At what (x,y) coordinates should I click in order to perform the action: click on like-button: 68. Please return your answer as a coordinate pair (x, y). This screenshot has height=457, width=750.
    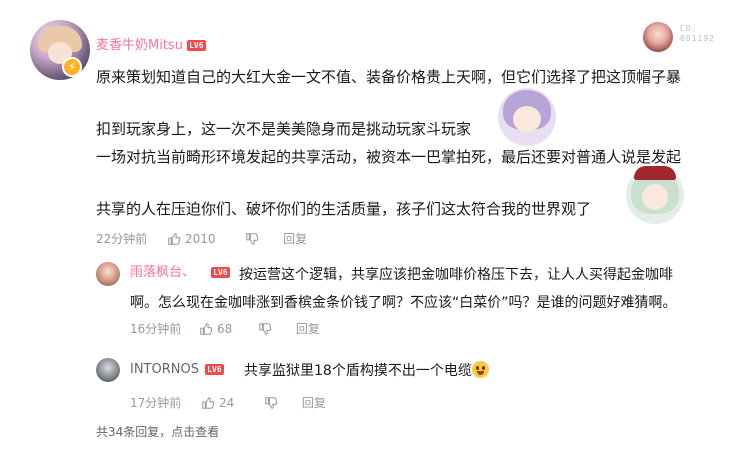
    Looking at the image, I should click on (215, 329).